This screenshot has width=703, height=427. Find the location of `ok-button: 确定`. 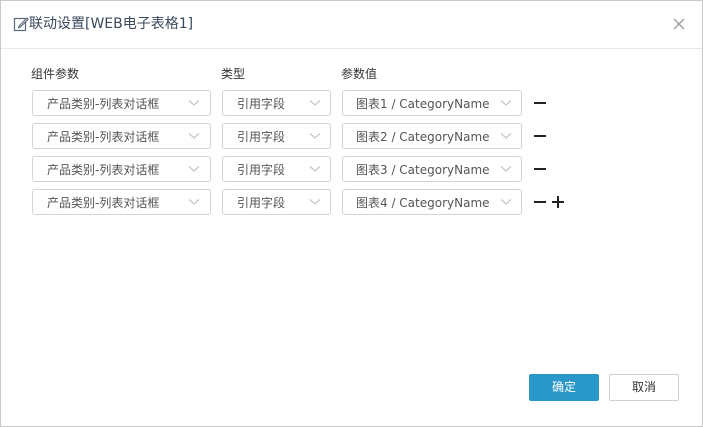

ok-button: 确定 is located at coordinates (564, 387).